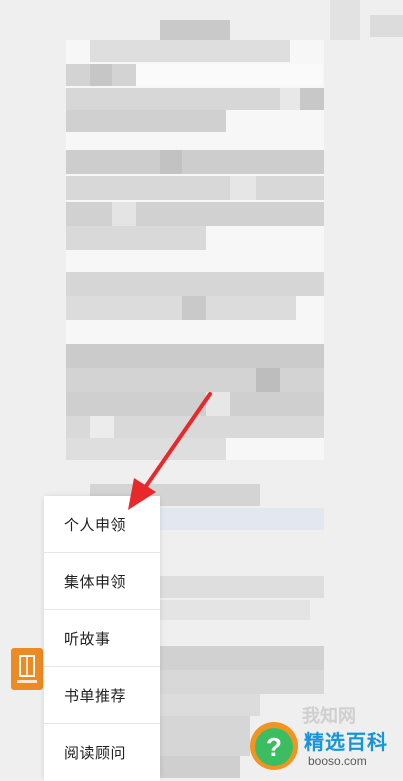 Image resolution: width=403 pixels, height=781 pixels. Describe the element at coordinates (346, 743) in the screenshot. I see `watermark-brand: 精选百科` at that location.